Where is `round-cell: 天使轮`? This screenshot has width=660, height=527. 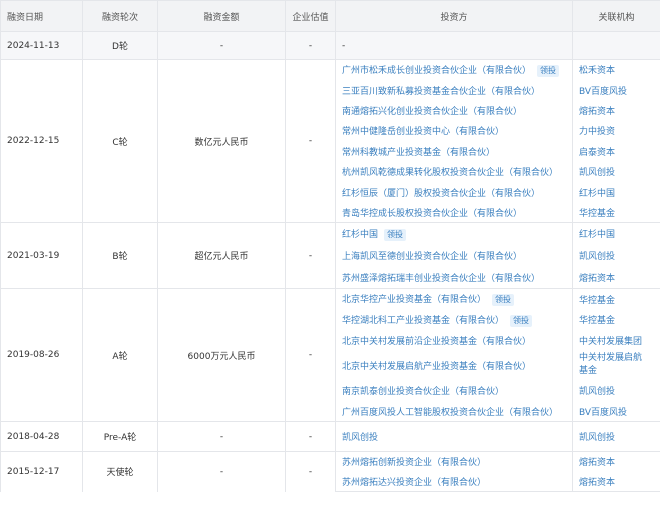 round-cell: 天使轮 is located at coordinates (120, 471).